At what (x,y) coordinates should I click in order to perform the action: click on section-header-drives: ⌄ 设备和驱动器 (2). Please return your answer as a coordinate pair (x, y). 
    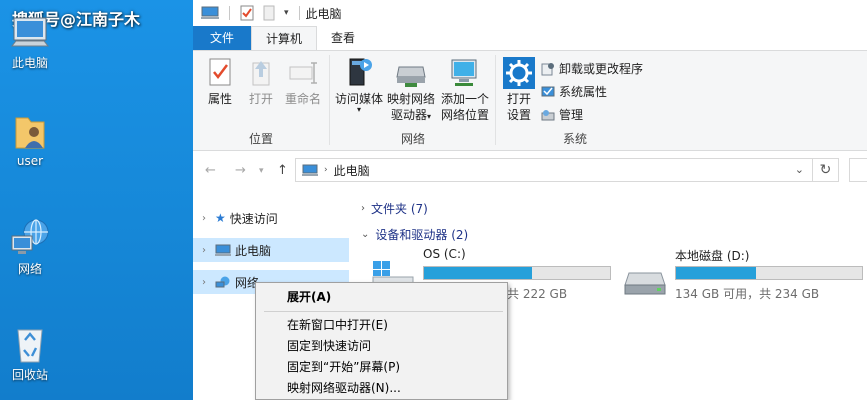
    Looking at the image, I should click on (414, 234).